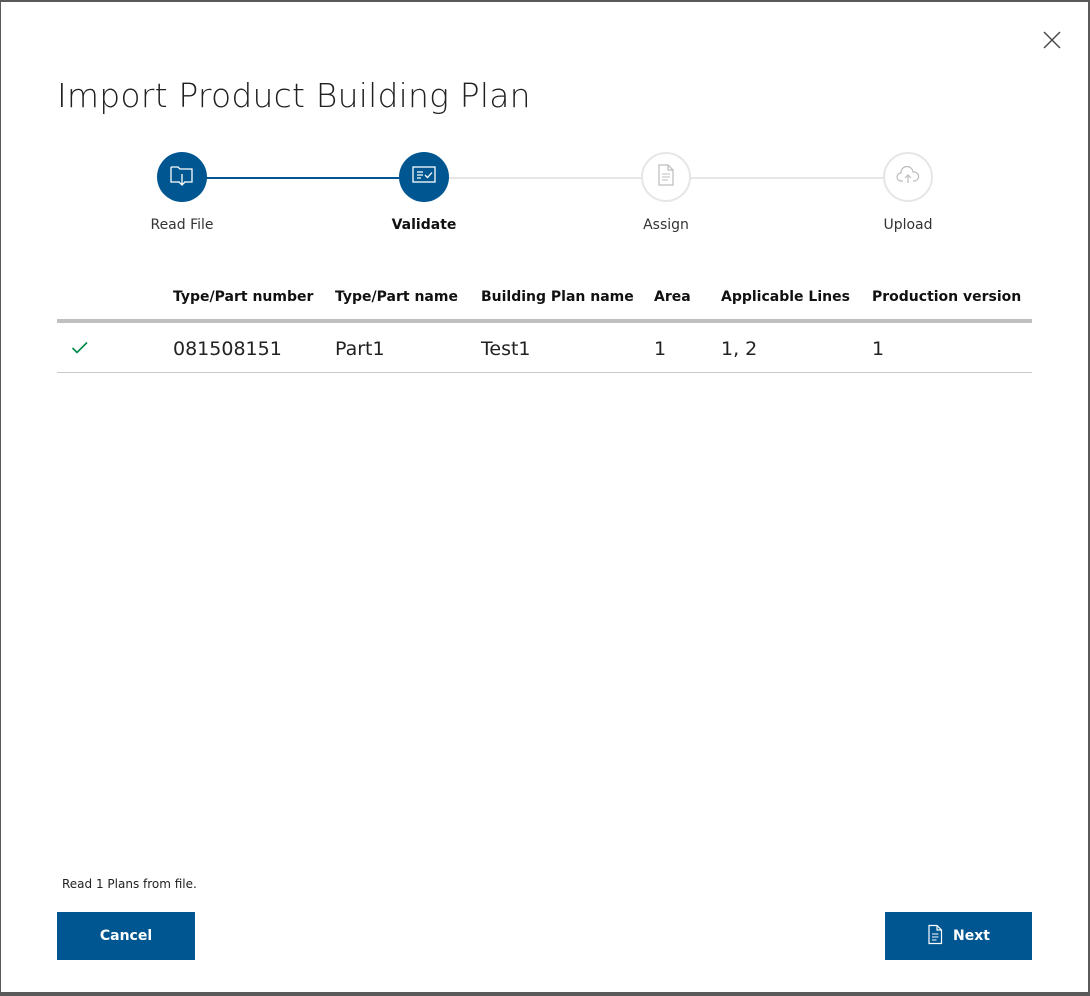 The image size is (1090, 996). Describe the element at coordinates (908, 225) in the screenshot. I see `step-label-upload: Upload` at that location.